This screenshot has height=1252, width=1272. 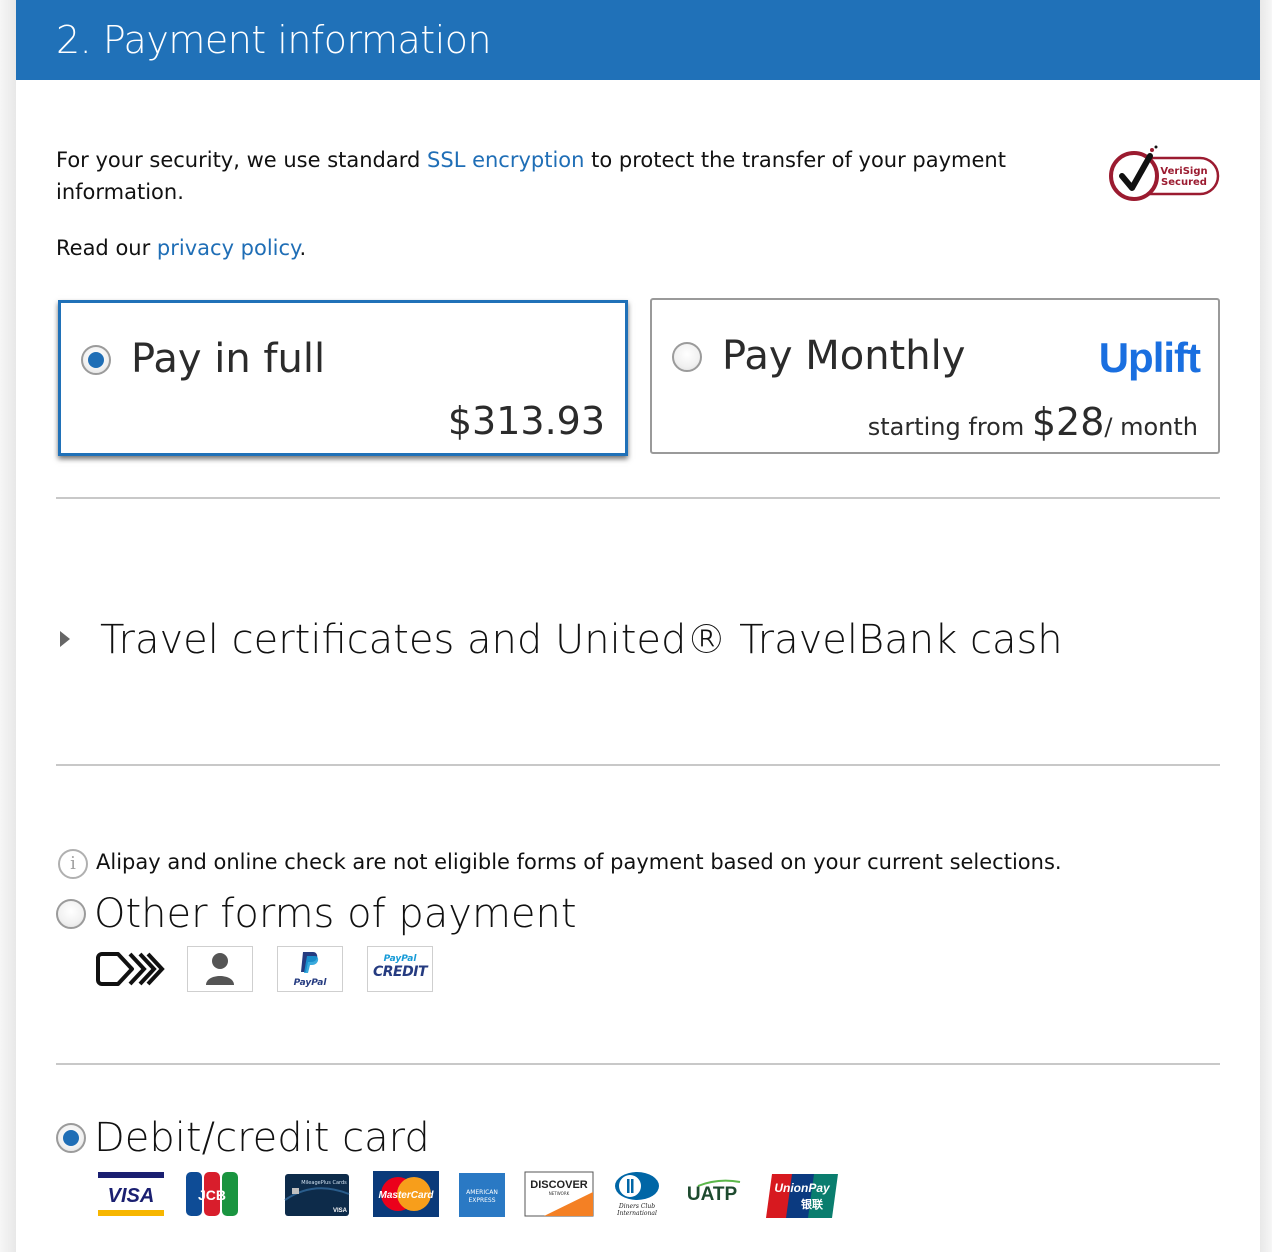 I want to click on pay-in-full-price: $313.93, so click(x=526, y=421).